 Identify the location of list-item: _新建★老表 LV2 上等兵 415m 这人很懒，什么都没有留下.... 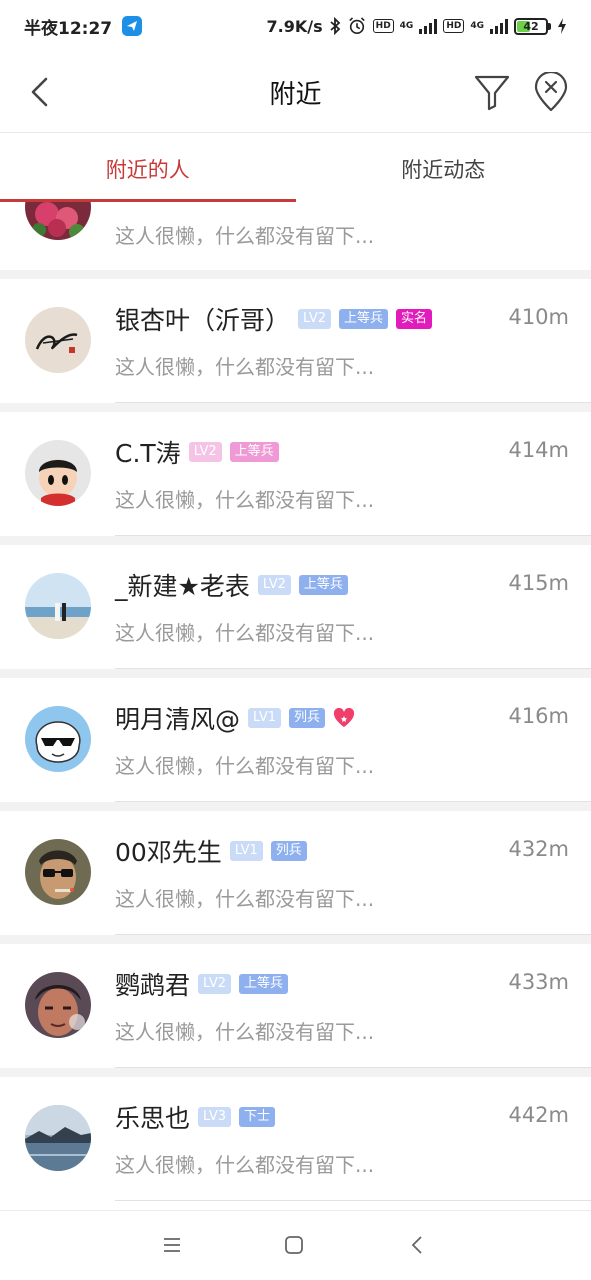
(295, 607).